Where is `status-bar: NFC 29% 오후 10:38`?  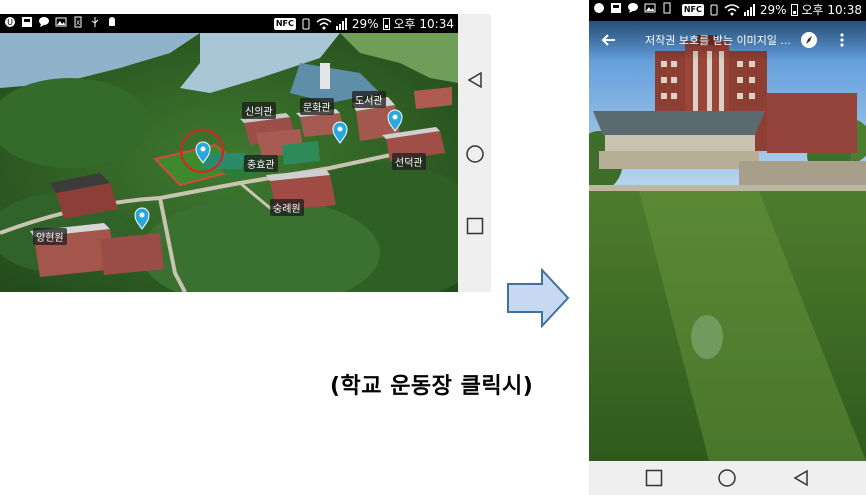 status-bar: NFC 29% 오후 10:38 is located at coordinates (727, 10).